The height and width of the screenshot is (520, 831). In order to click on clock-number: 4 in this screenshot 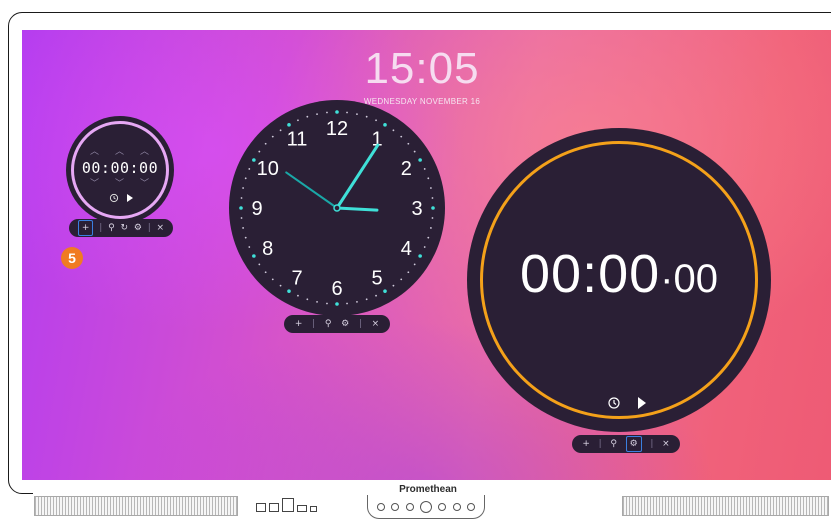, I will do `click(406, 249)`.